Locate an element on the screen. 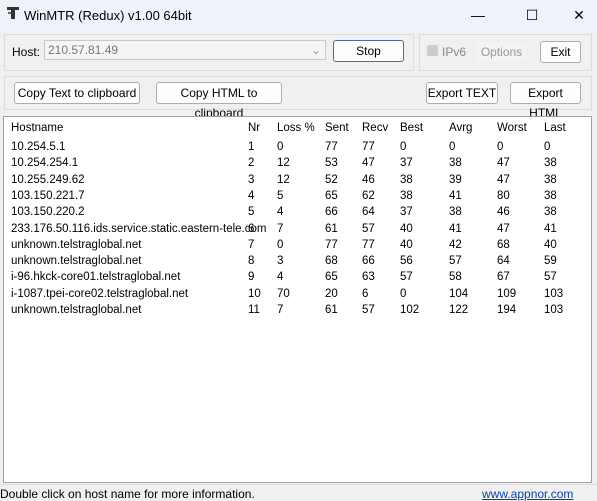 The image size is (597, 501). close-button: ✕ is located at coordinates (579, 15).